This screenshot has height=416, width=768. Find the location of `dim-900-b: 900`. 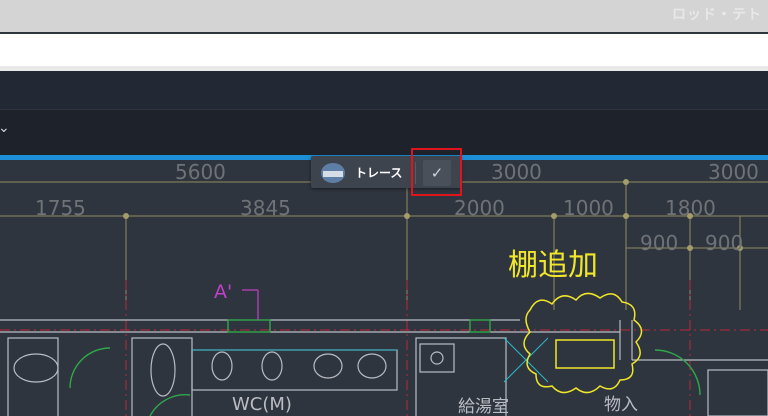

dim-900-b: 900 is located at coordinates (724, 243).